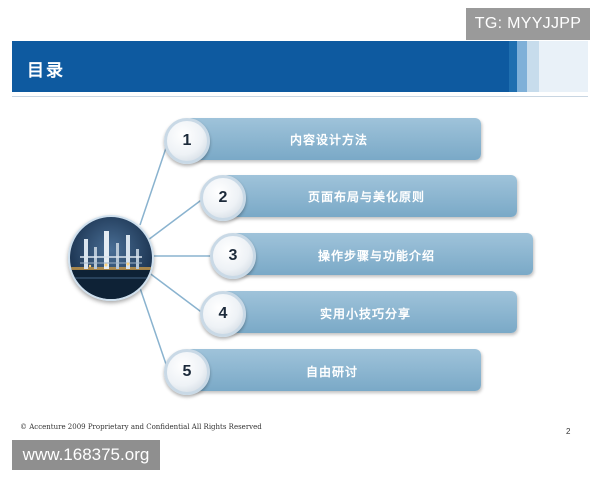 This screenshot has width=600, height=480. I want to click on watermark-site: www.168375.org, so click(86, 455).